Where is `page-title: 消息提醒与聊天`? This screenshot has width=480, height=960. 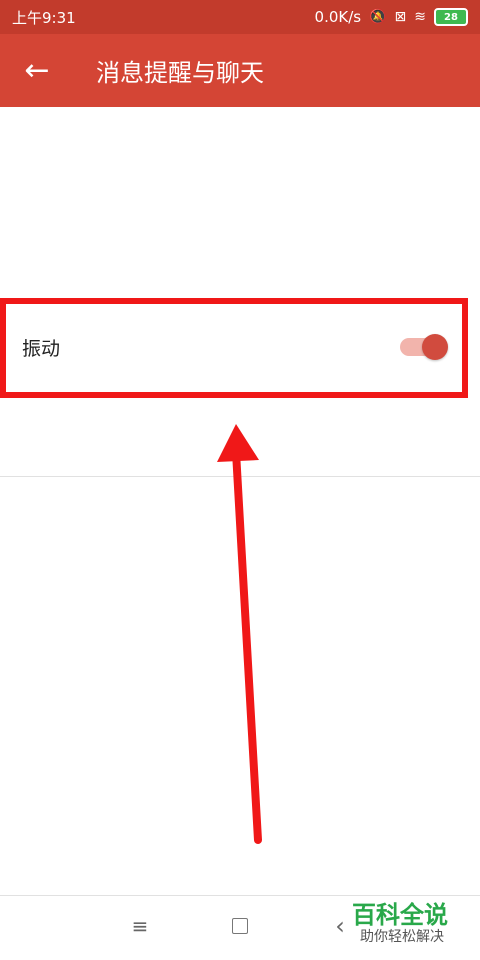
page-title: 消息提醒与聊天 is located at coordinates (180, 73).